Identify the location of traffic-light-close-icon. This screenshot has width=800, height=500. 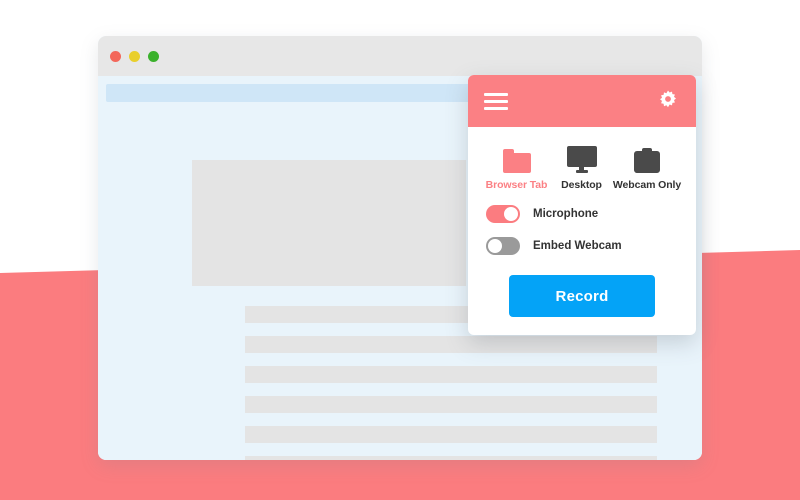
(115, 56).